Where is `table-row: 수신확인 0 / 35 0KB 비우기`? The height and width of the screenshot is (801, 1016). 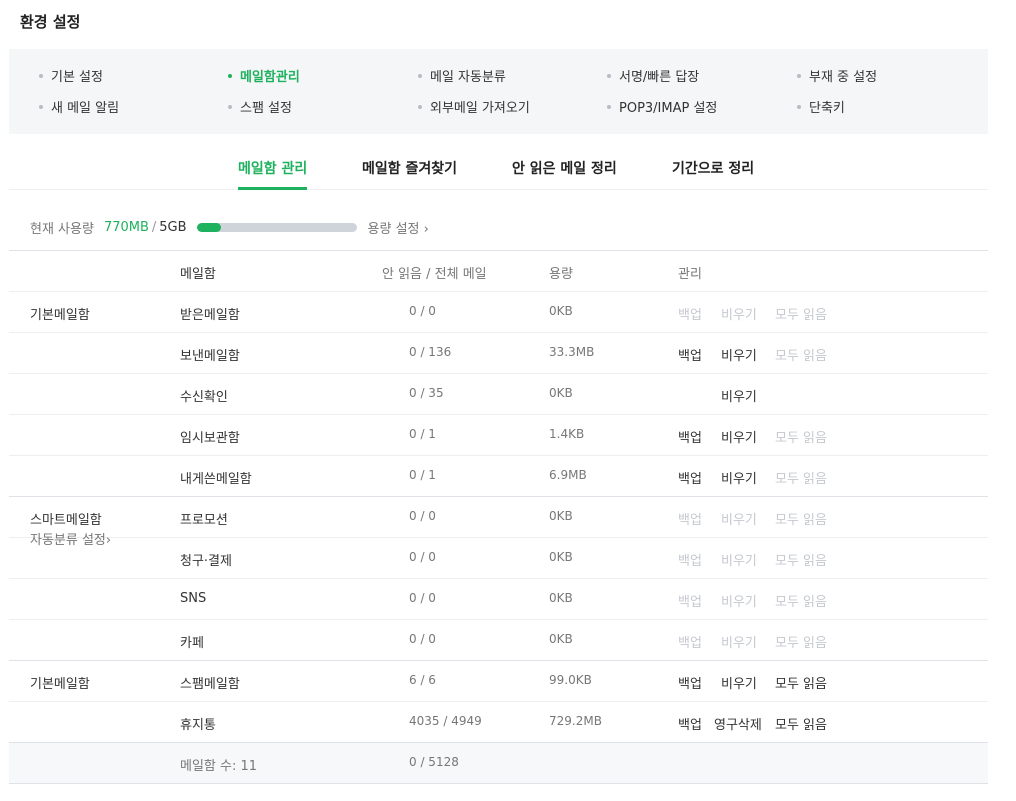 table-row: 수신확인 0 / 35 0KB 비우기 is located at coordinates (498, 394).